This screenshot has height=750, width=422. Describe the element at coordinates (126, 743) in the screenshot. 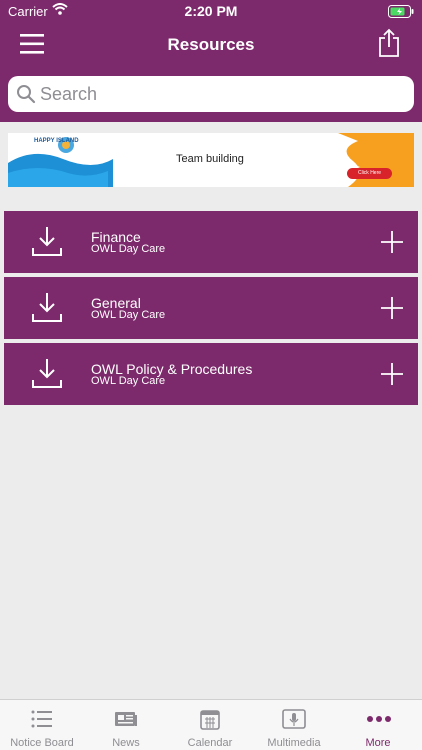

I see `tab-label: News` at that location.